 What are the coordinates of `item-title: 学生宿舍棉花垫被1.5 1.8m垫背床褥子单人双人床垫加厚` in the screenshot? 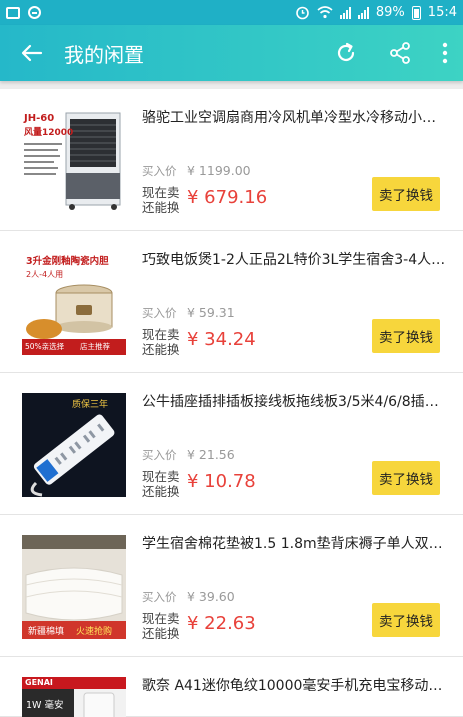 It's located at (294, 544).